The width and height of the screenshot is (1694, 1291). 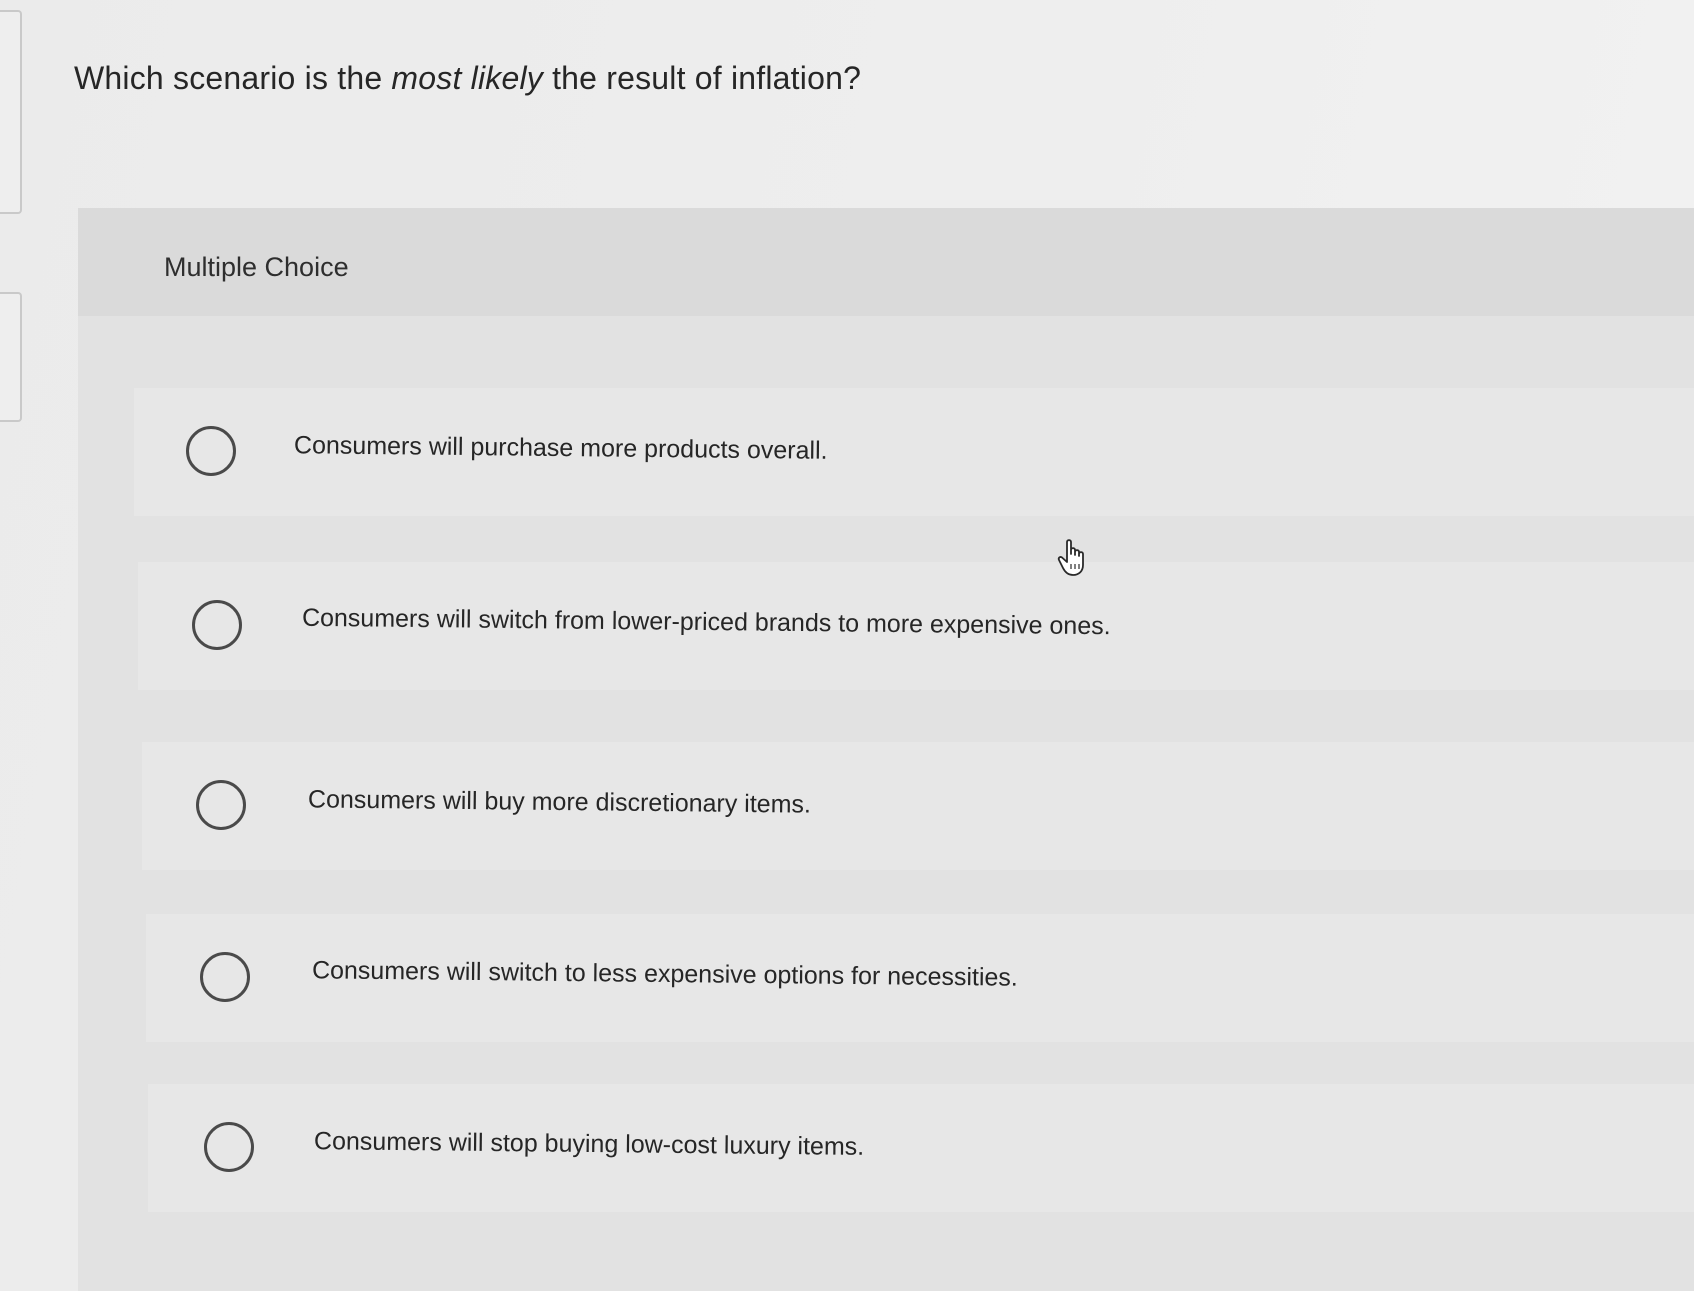 I want to click on question-emphasis: most likely, so click(x=467, y=78).